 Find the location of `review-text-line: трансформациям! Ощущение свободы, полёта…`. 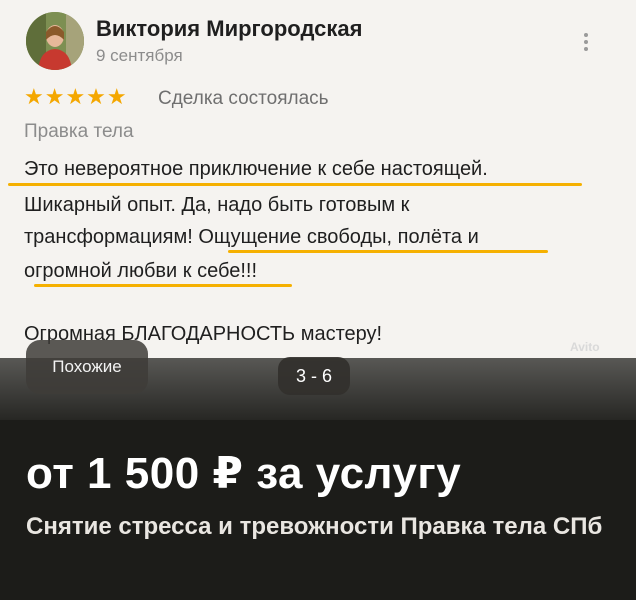

review-text-line: трансформациям! Ощущение свободы, полёта… is located at coordinates (251, 237).